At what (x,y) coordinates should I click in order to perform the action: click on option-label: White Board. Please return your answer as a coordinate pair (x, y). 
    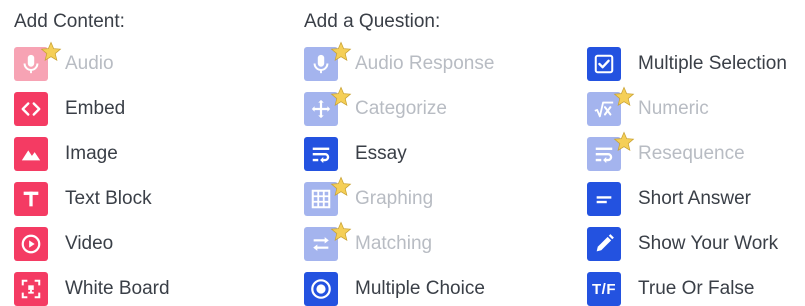
    Looking at the image, I should click on (117, 288).